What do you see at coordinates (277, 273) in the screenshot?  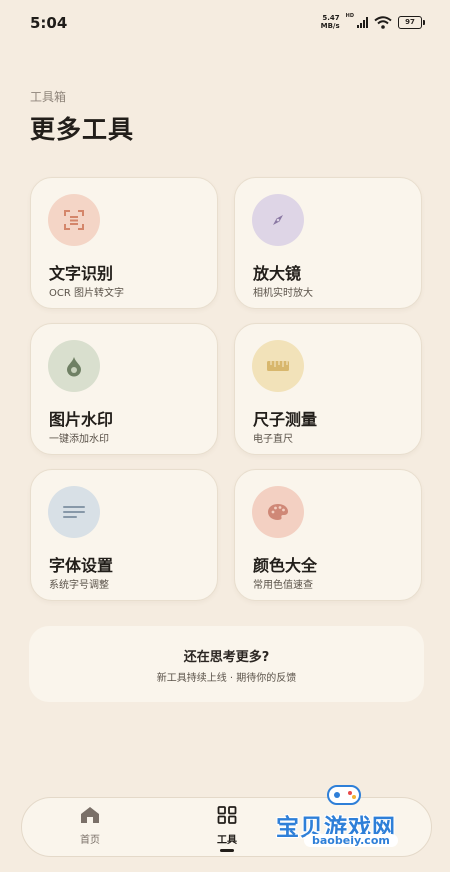 I see `tool-title: 放大镜` at bounding box center [277, 273].